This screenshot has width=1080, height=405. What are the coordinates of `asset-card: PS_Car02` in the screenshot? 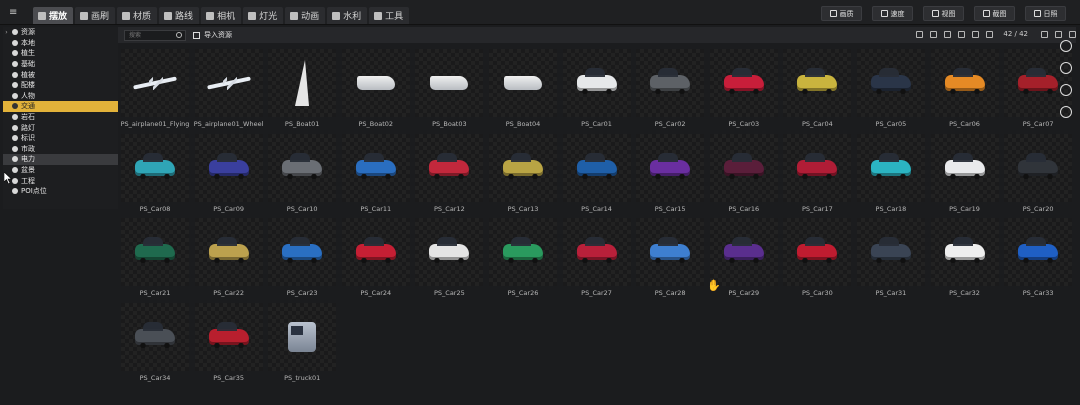 It's located at (670, 91).